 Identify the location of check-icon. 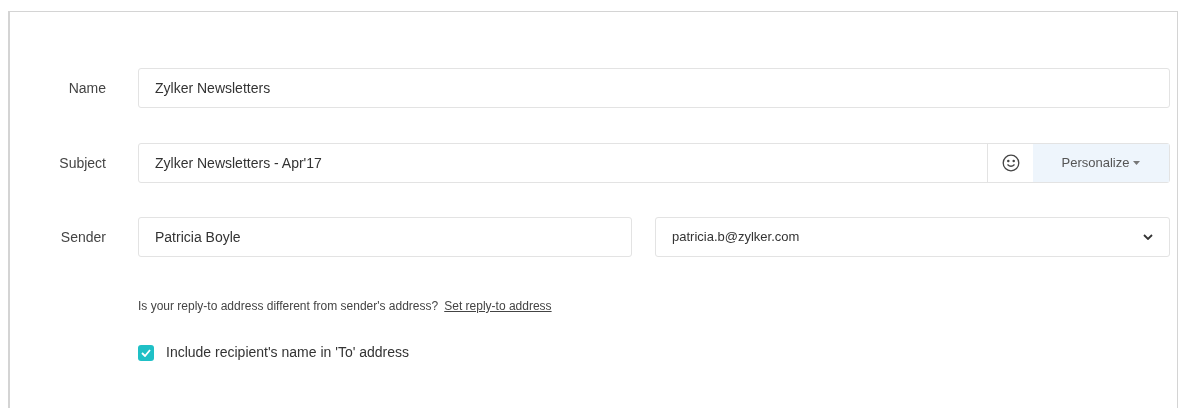
(146, 352).